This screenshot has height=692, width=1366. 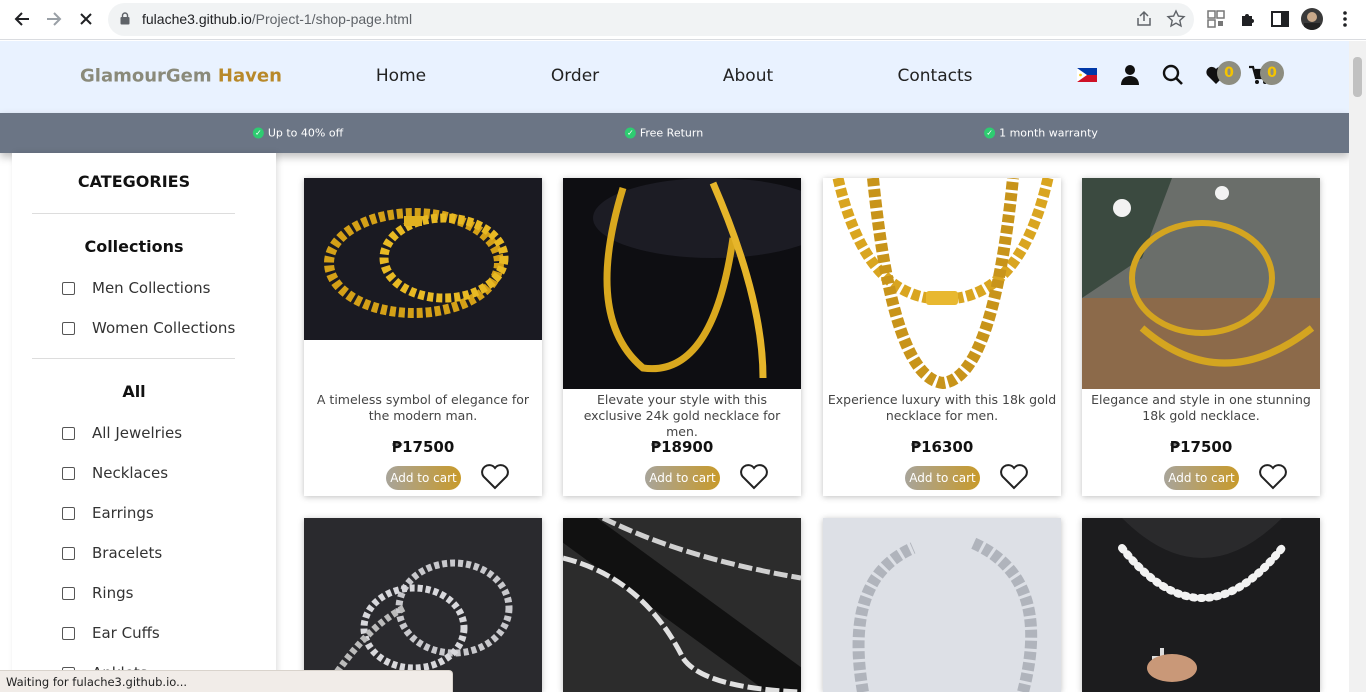 What do you see at coordinates (122, 433) in the screenshot?
I see `filter-all-jewelries: All Jewelries` at bounding box center [122, 433].